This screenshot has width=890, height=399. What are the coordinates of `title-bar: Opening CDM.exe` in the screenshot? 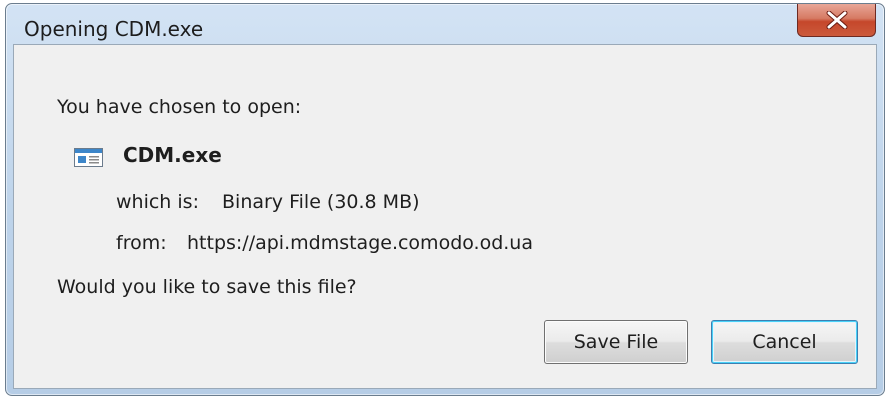 It's located at (445, 24).